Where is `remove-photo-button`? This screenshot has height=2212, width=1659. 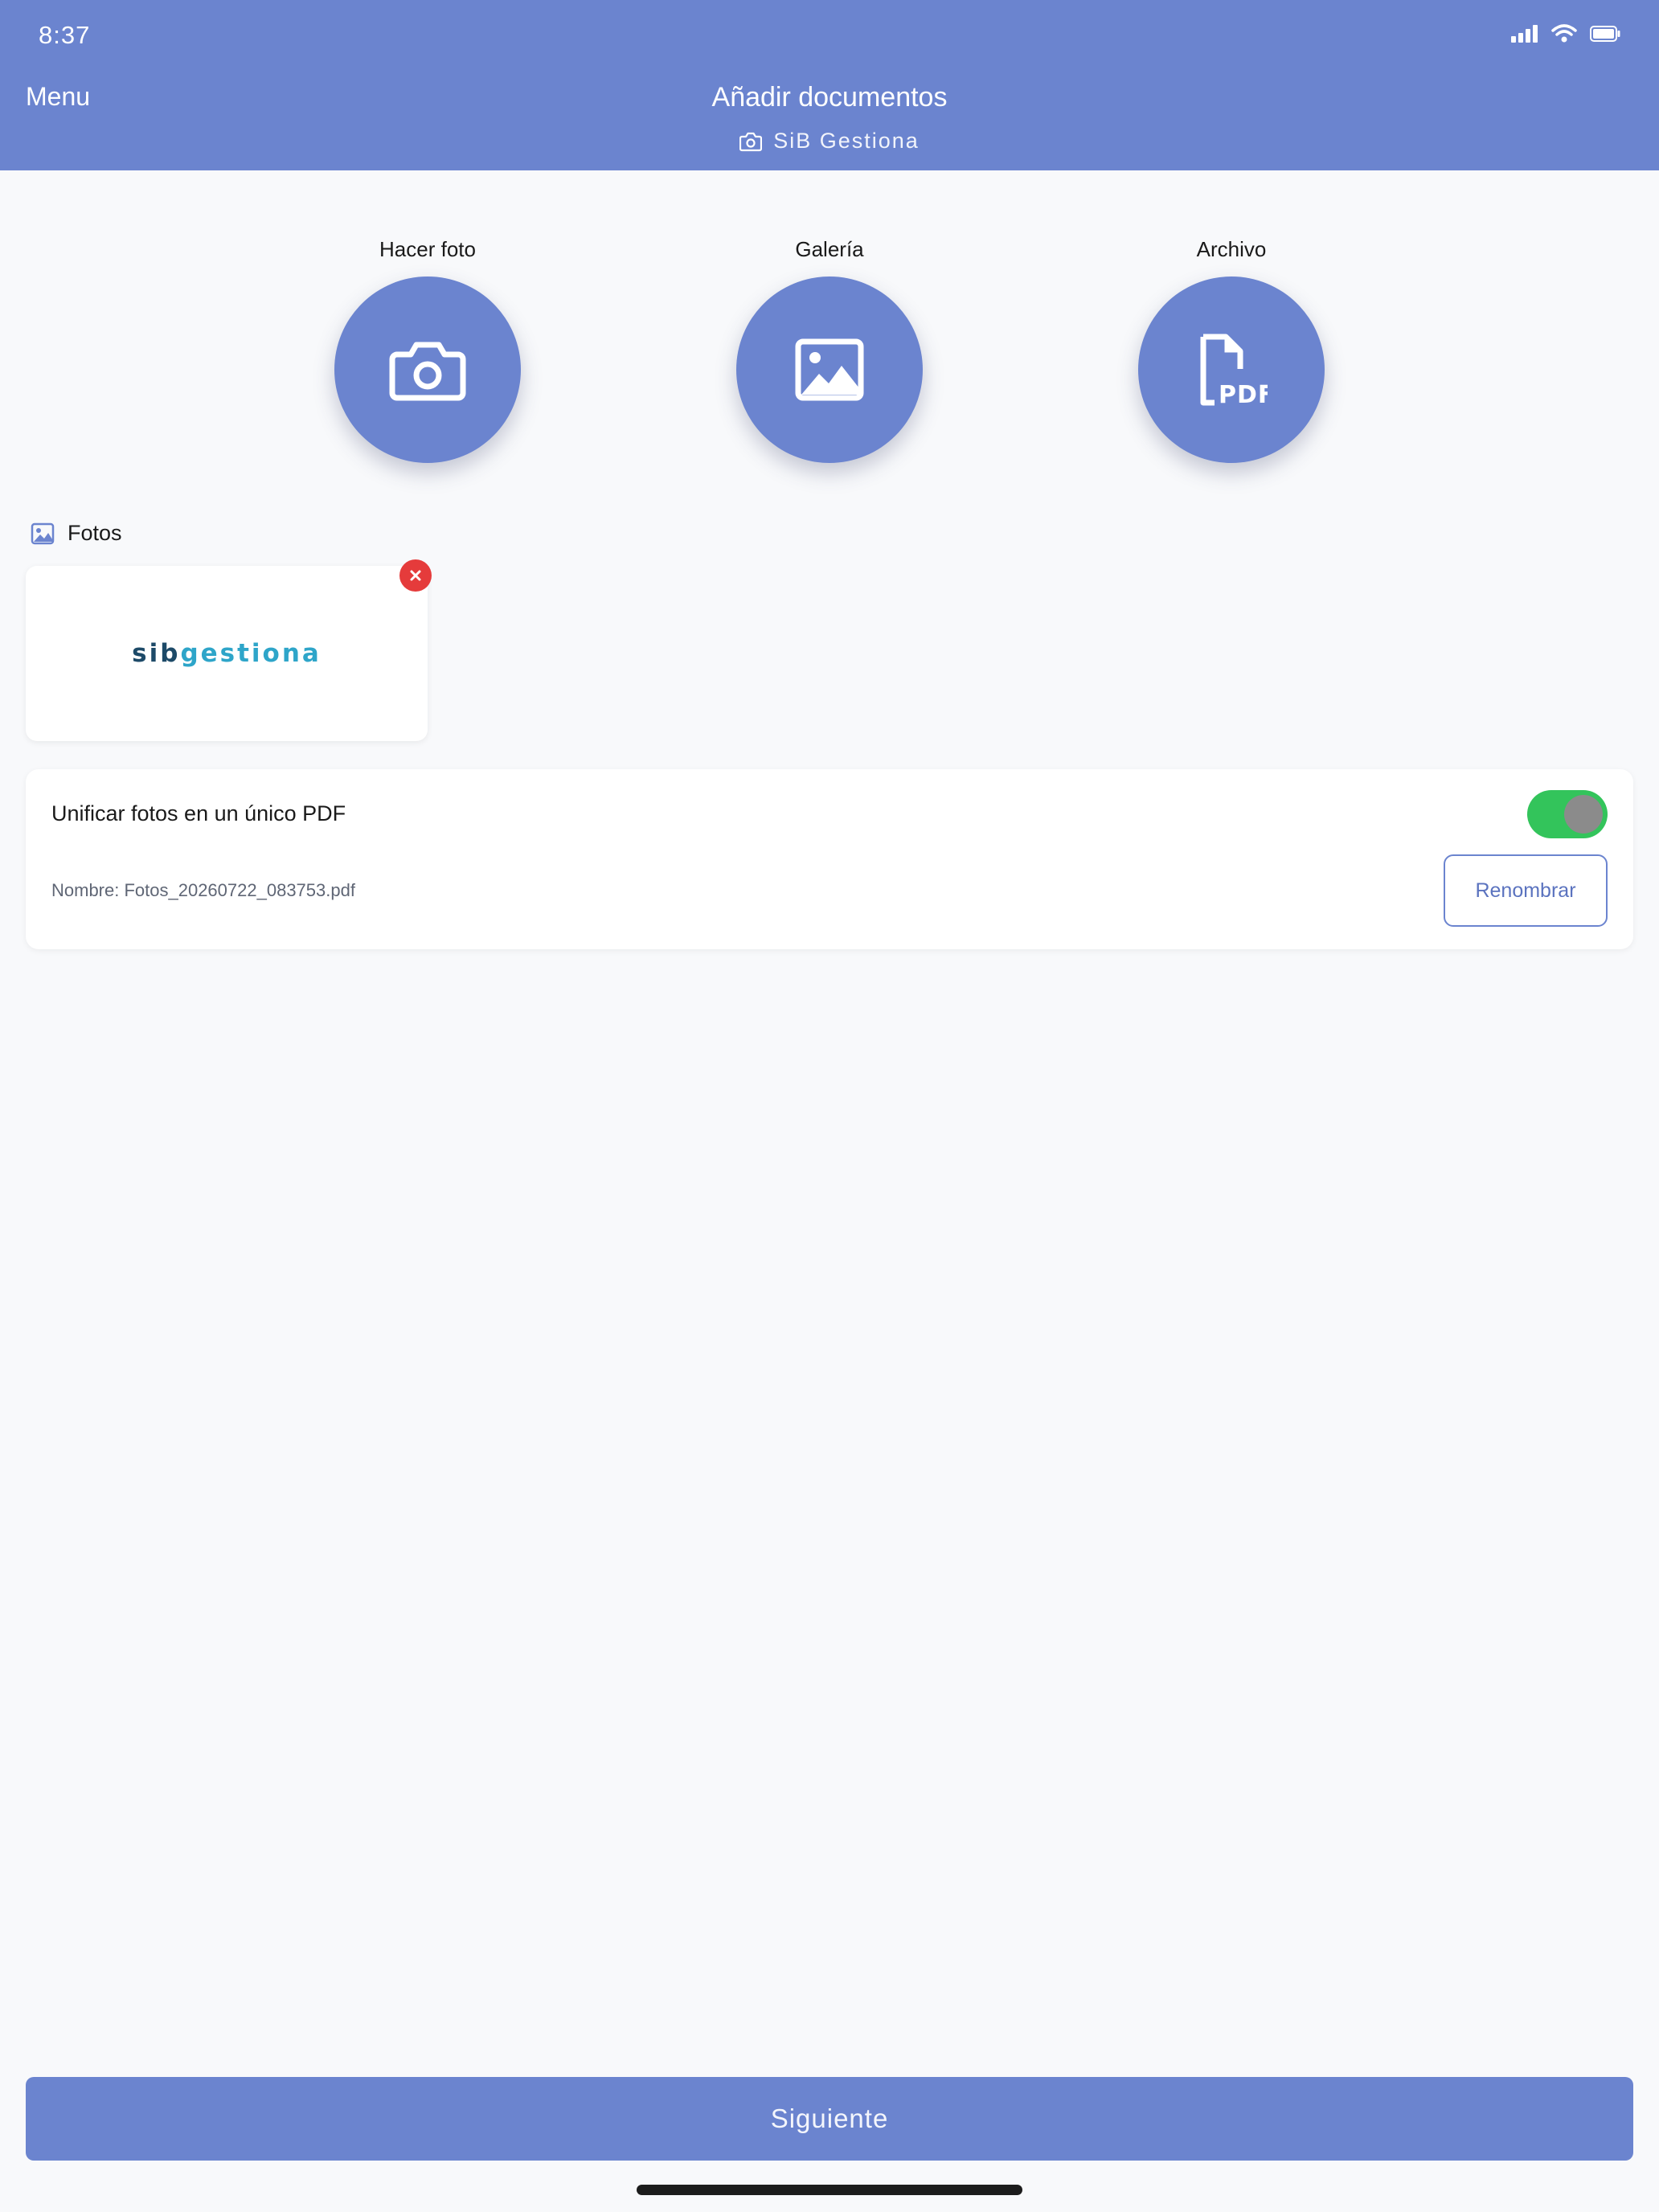
remove-photo-button is located at coordinates (415, 575).